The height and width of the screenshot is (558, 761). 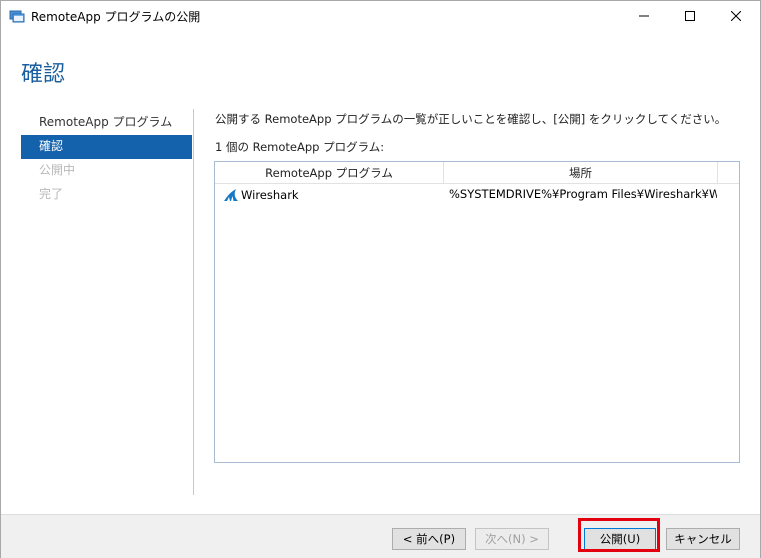 I want to click on remoteapp-icon, so click(x=17, y=16).